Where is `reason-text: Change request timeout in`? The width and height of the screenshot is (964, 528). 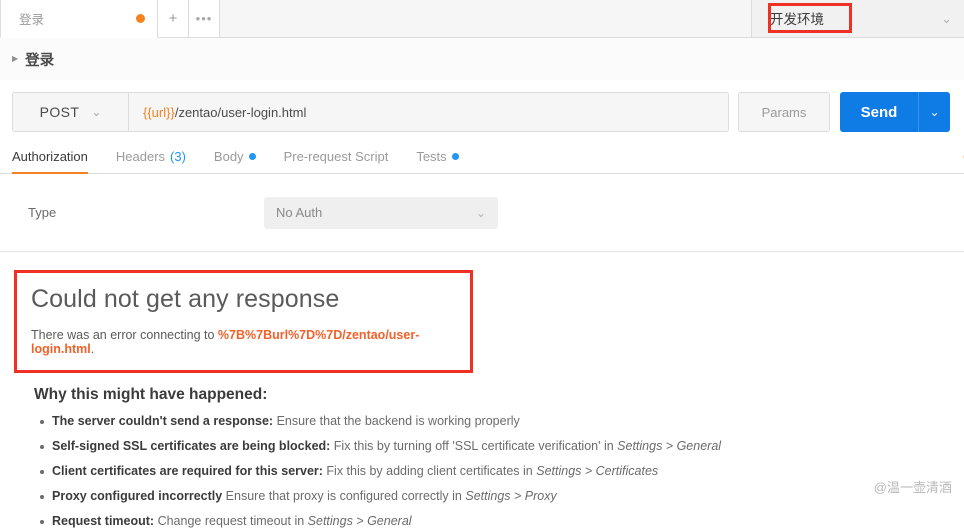
reason-text: Change request timeout in is located at coordinates (231, 521).